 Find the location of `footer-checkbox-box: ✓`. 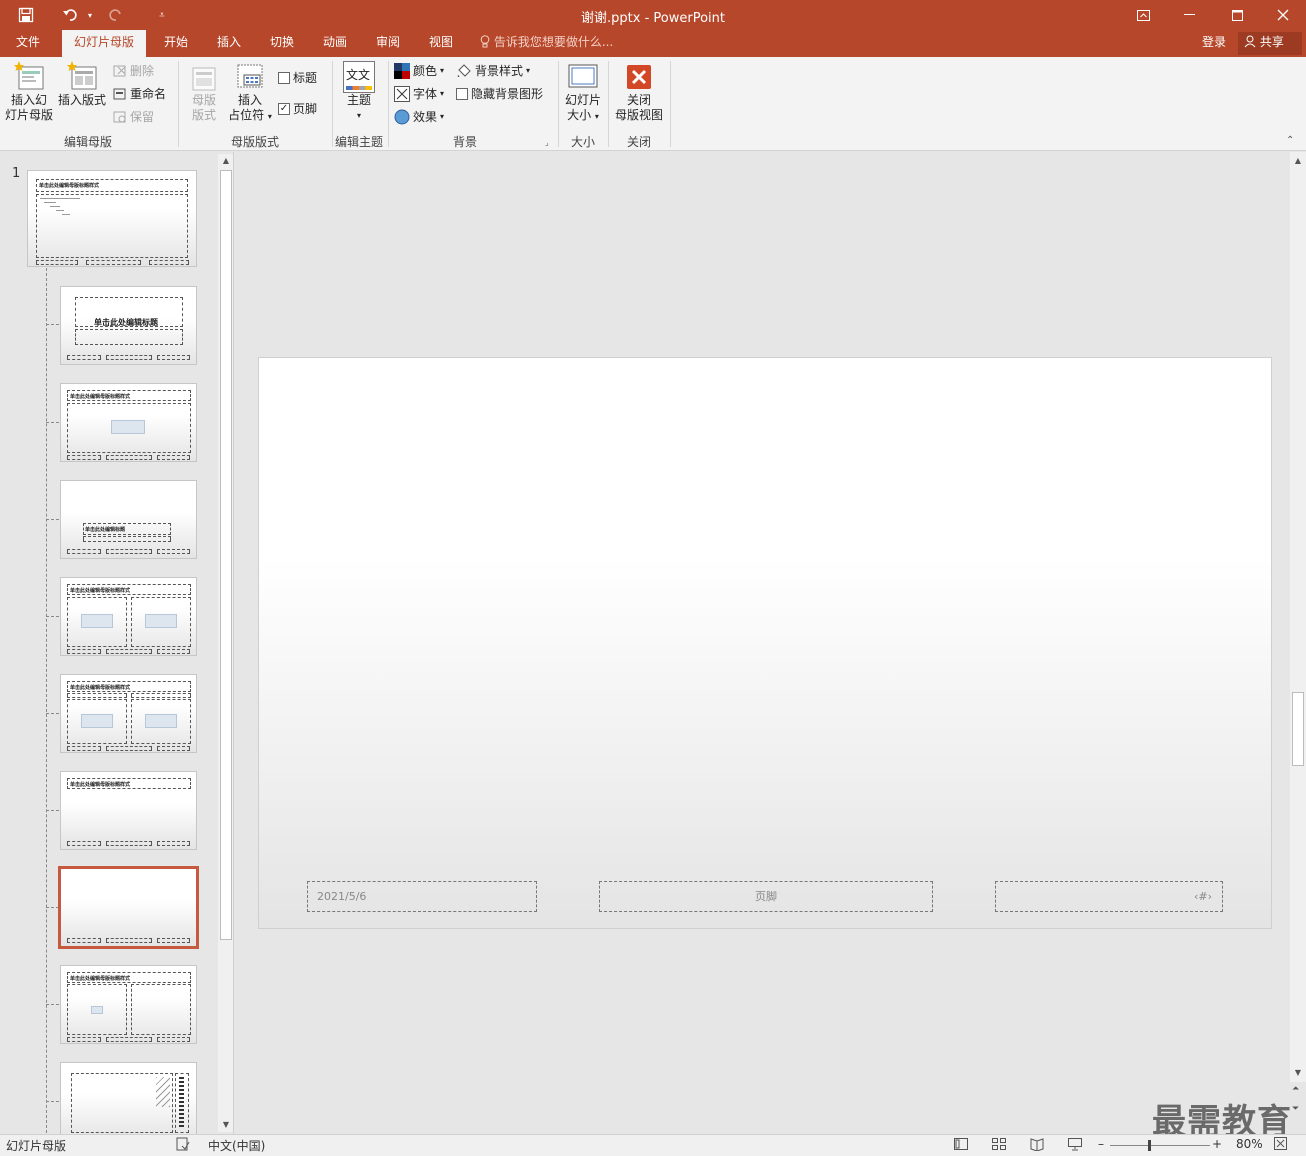

footer-checkbox-box: ✓ is located at coordinates (284, 109).